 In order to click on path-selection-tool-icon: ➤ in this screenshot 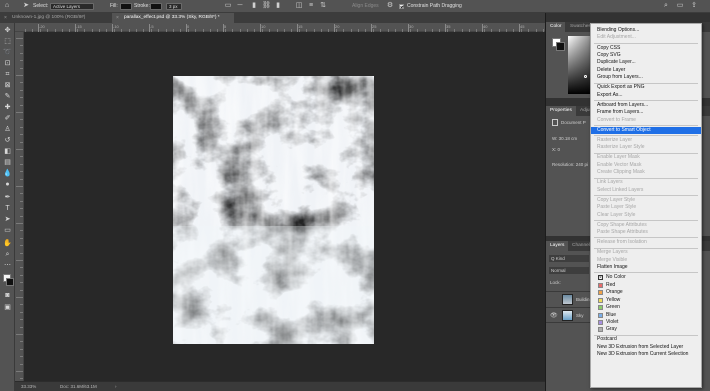, I will do `click(7, 219)`.